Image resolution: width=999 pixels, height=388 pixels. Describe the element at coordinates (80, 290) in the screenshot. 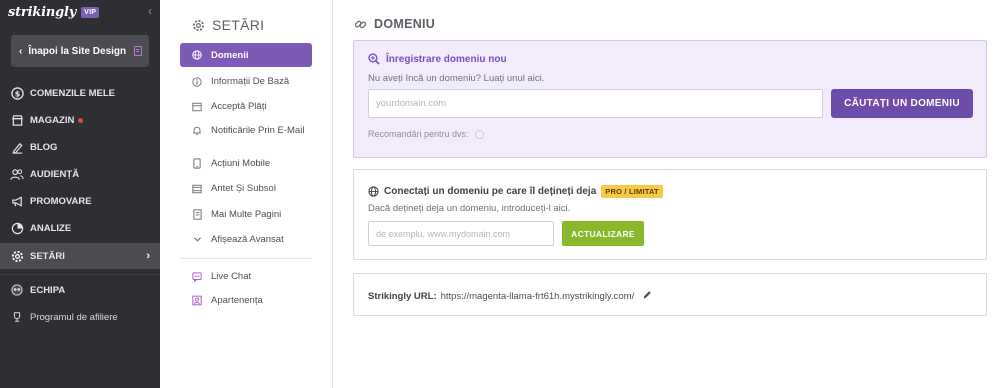

I see `nav-item-team: ECHIPA` at that location.